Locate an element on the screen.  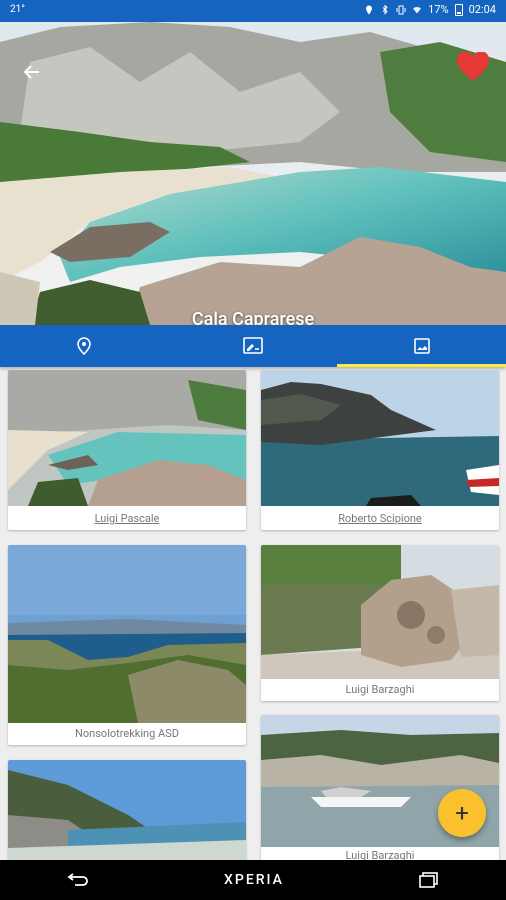
system-nav-bar: XPERIA is located at coordinates (253, 880).